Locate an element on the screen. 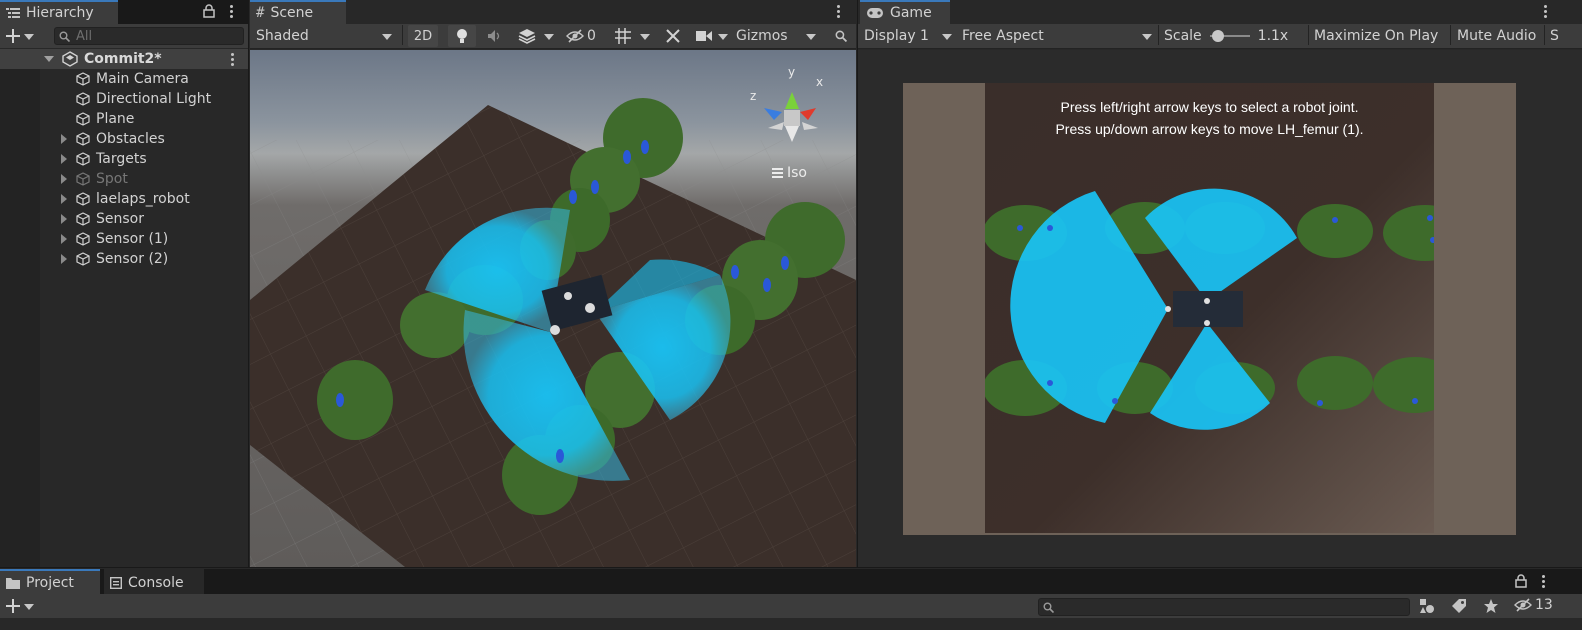 The width and height of the screenshot is (1582, 630). gizmo-y-axis is located at coordinates (792, 100).